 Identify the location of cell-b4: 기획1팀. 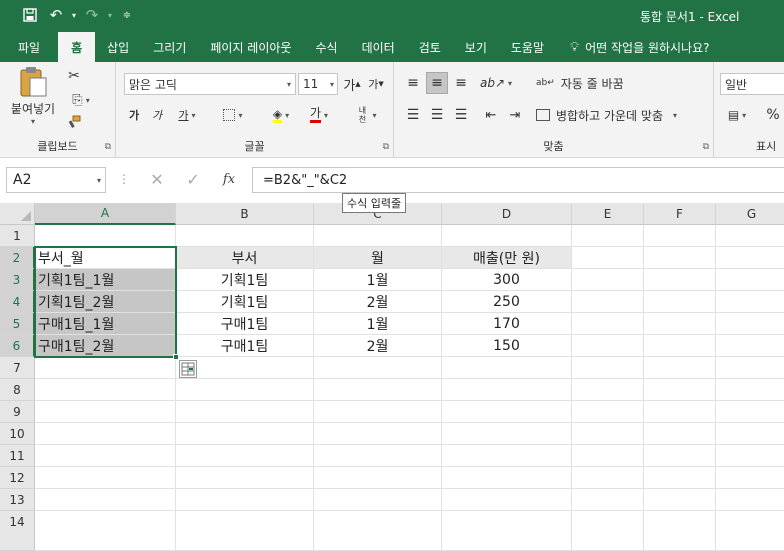
(245, 302).